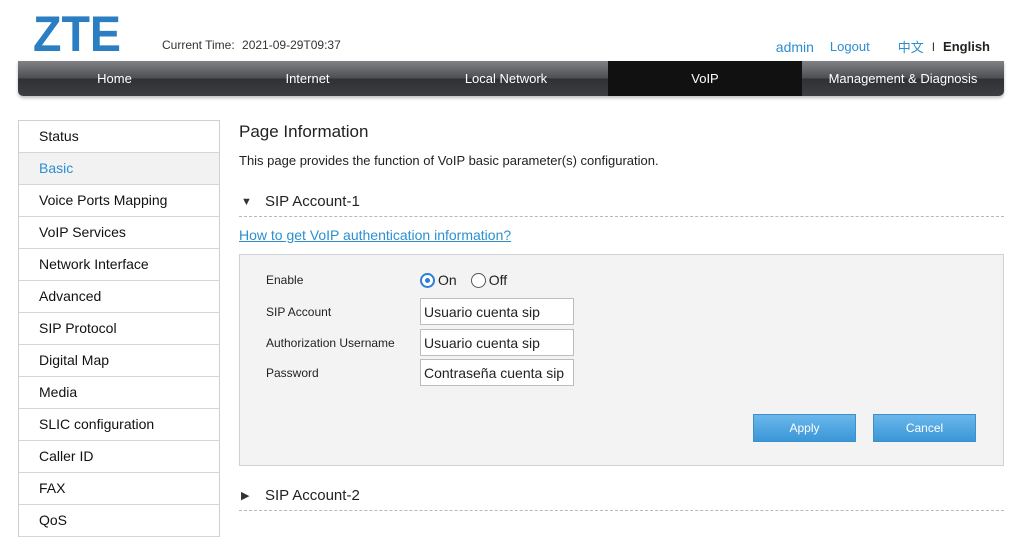  I want to click on sidebar-item-basic: Basic, so click(119, 169).